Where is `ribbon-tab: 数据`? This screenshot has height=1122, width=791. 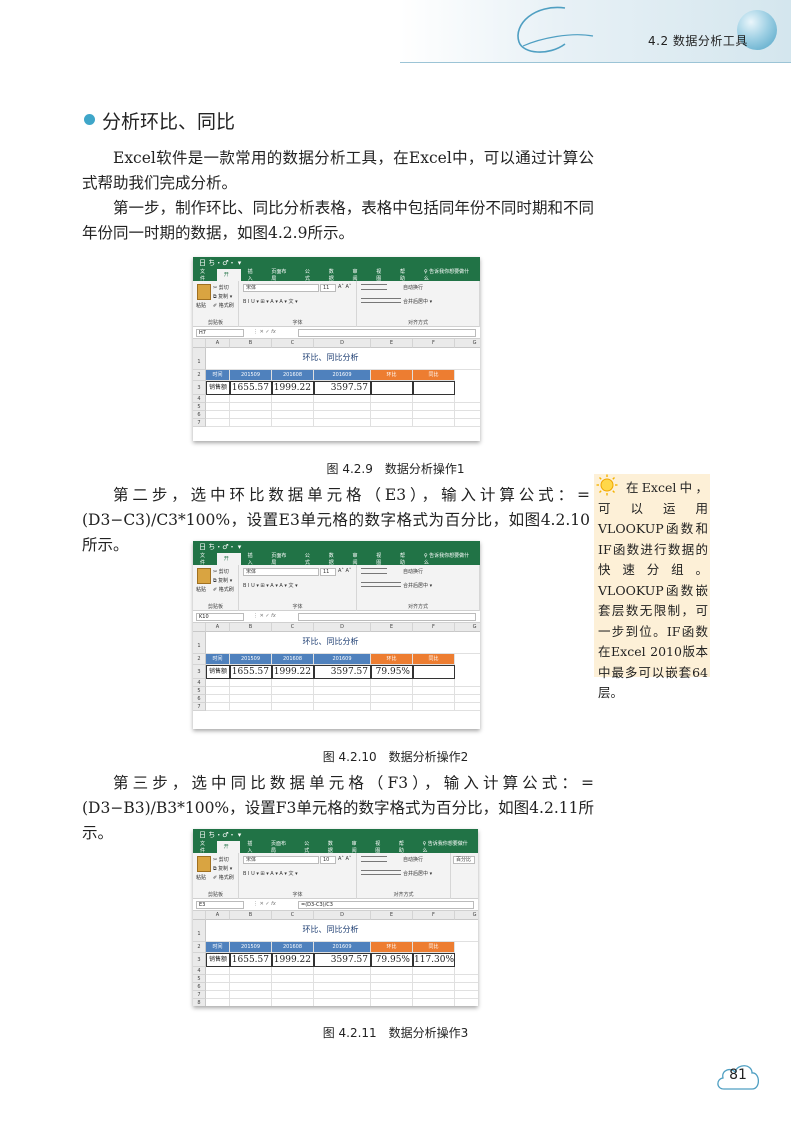 ribbon-tab: 数据 is located at coordinates (334, 559).